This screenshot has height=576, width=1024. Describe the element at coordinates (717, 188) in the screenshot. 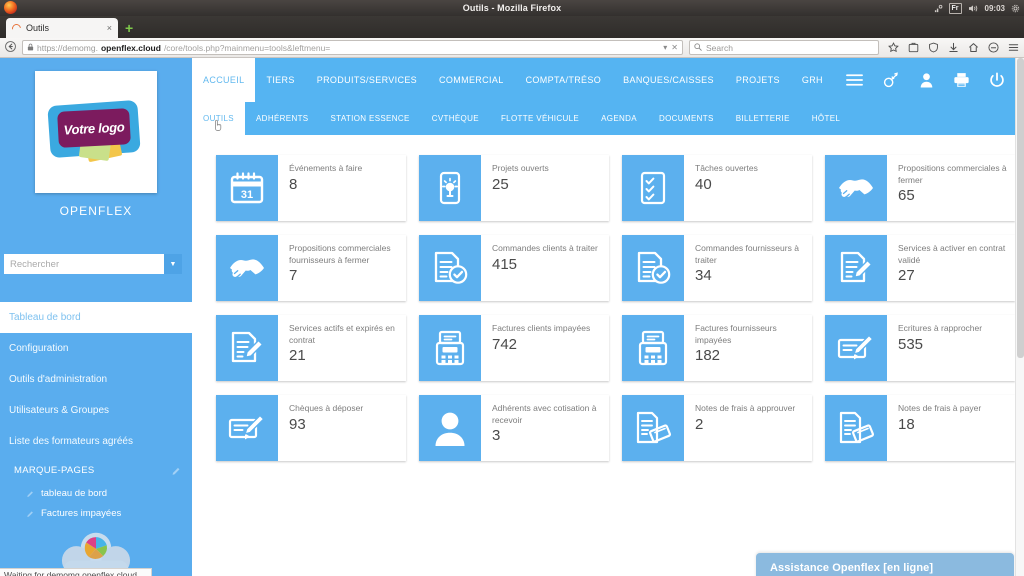

I see `stat-card: Tâches ouvertes 40` at that location.